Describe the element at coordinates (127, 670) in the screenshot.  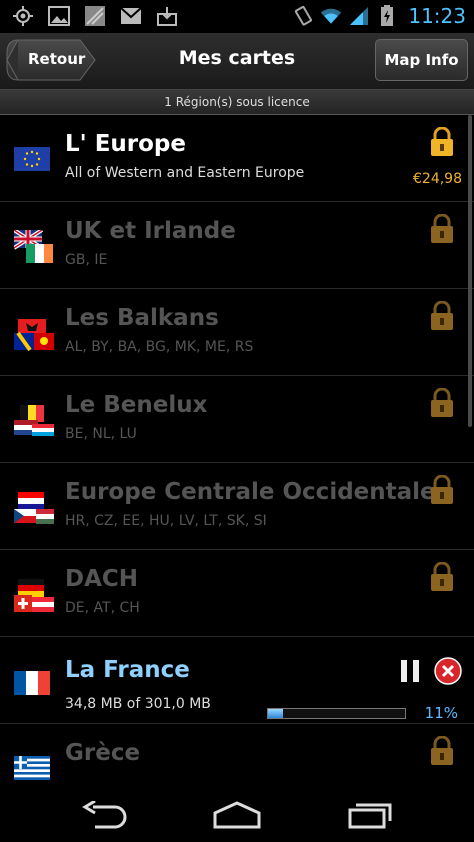
I see `map-title: La France` at that location.